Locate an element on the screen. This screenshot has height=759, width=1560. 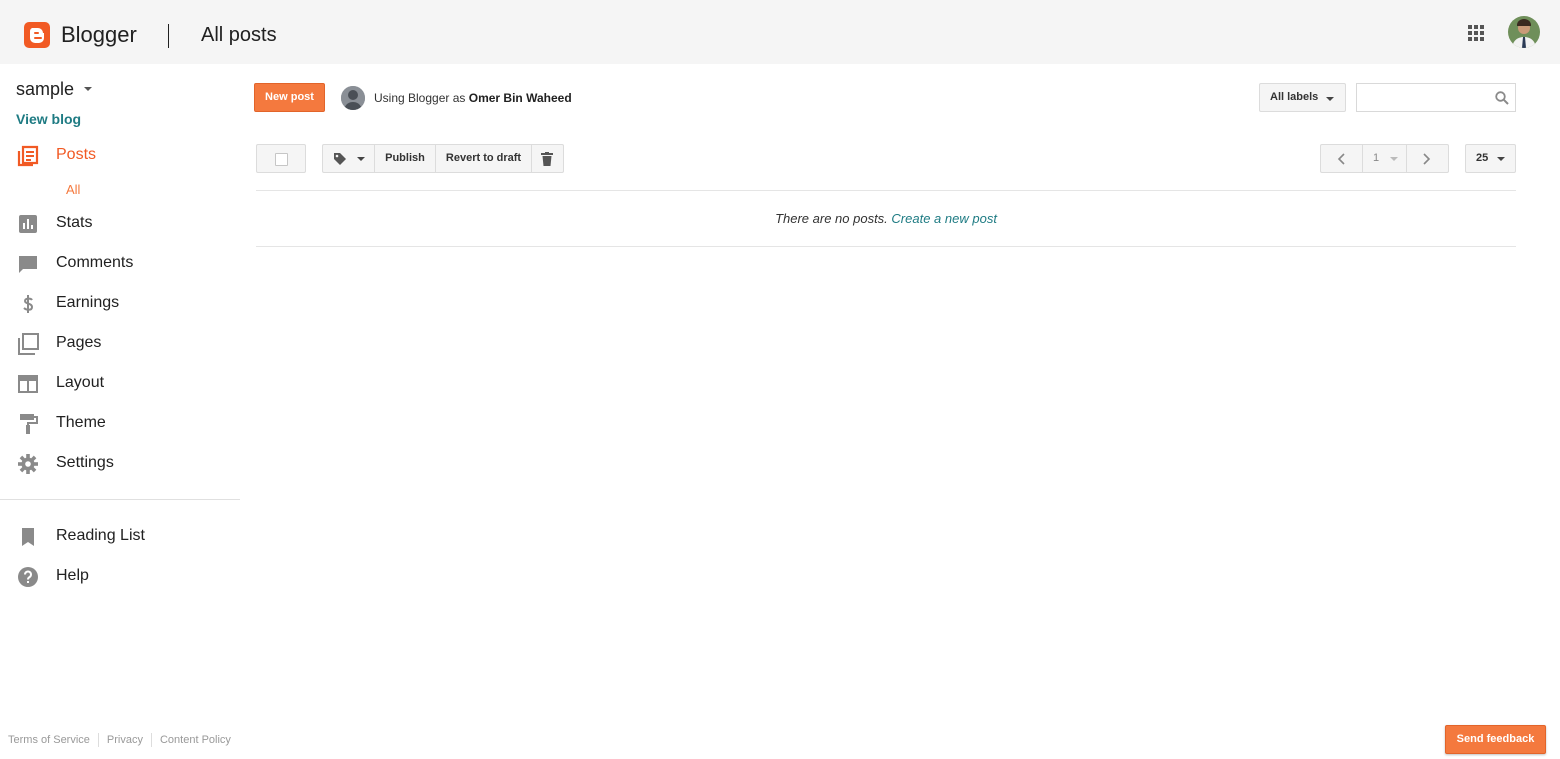
chevron-left-icon is located at coordinates (1341, 159).